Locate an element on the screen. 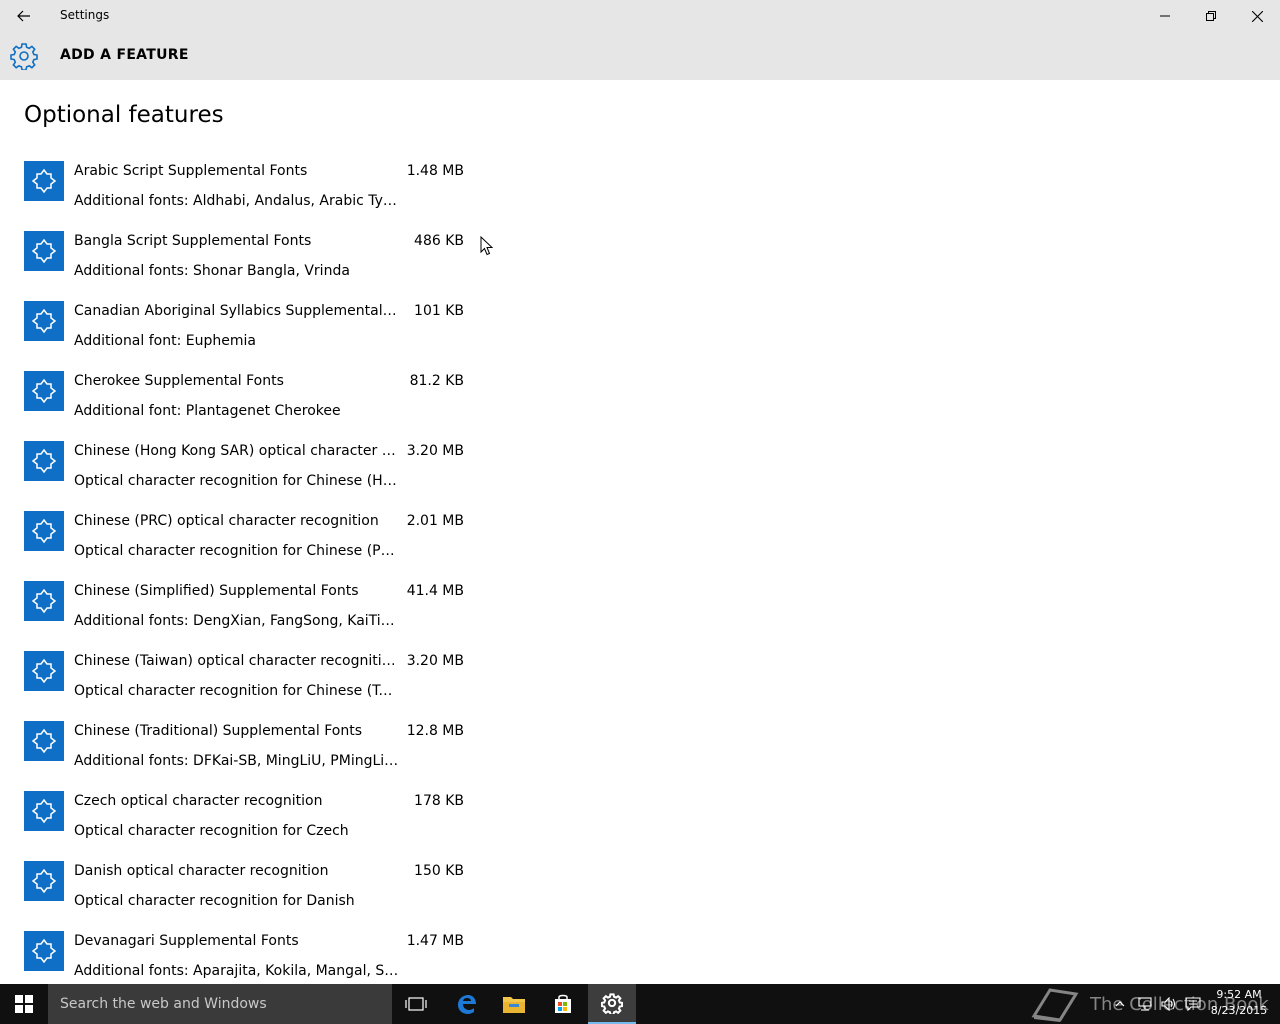 This screenshot has height=1024, width=1280. feature-description: Optical character recognition for Danish is located at coordinates (214, 901).